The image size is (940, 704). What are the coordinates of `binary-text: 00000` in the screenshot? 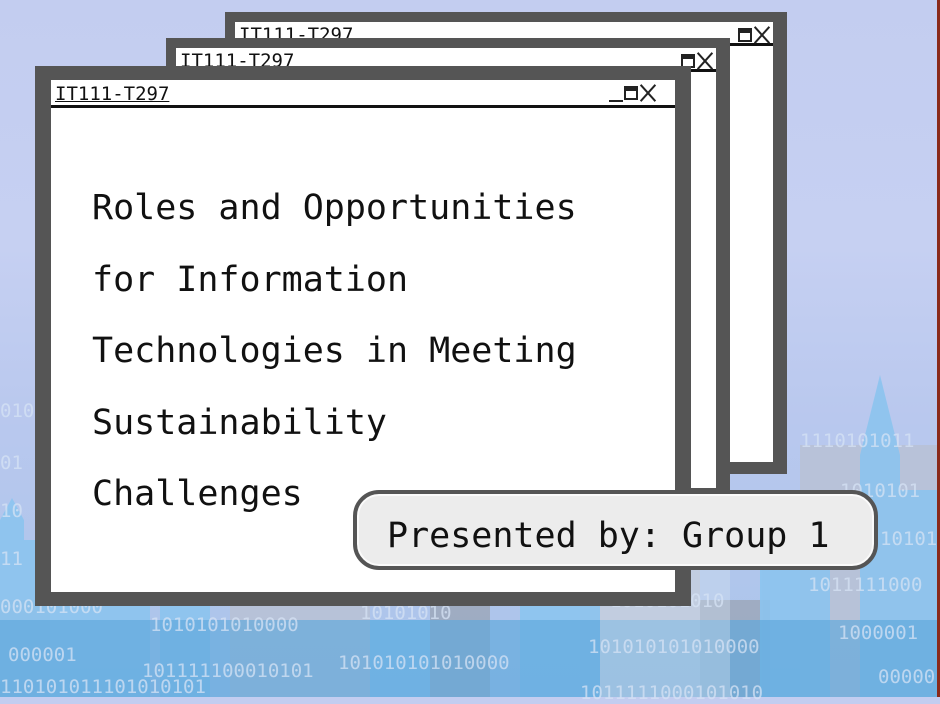 It's located at (907, 677).